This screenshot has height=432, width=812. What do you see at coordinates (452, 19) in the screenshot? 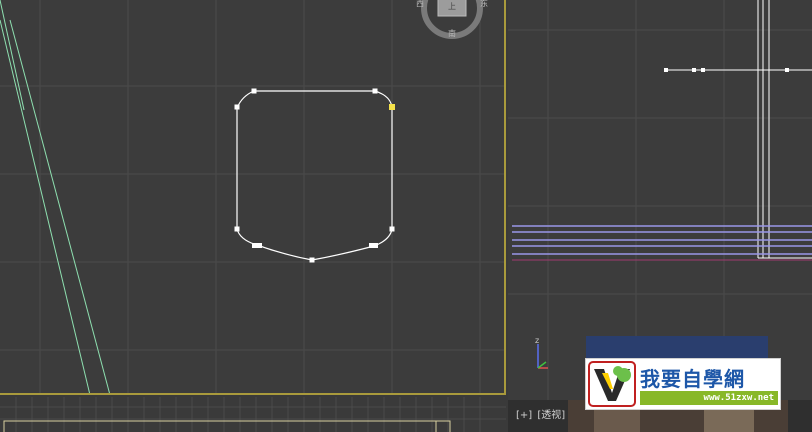
I see `viewcube: 上 南 西 东` at bounding box center [452, 19].